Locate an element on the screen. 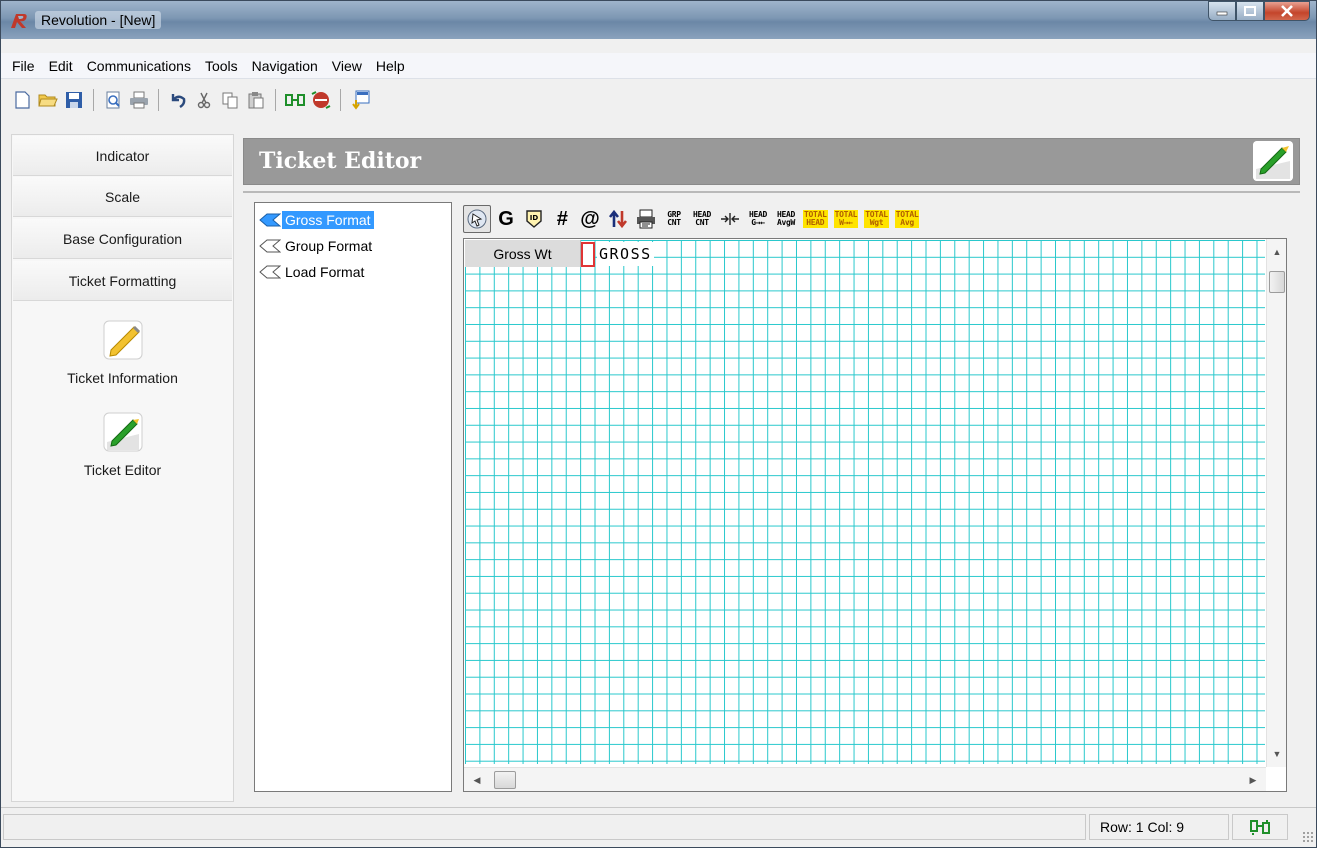  connection-status is located at coordinates (1260, 827).